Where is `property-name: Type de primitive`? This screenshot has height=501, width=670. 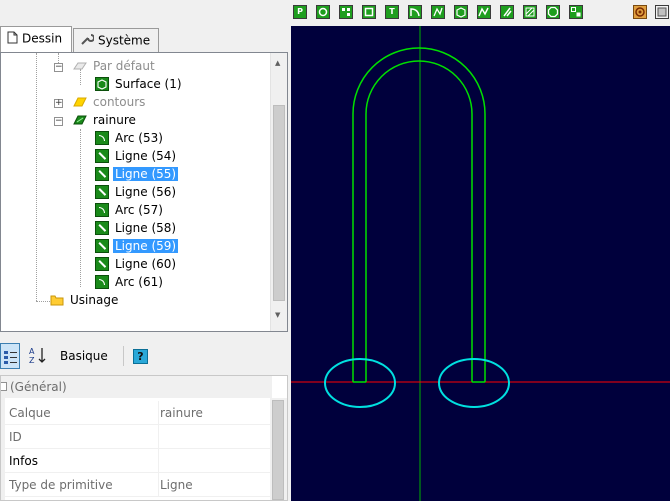
property-name: Type de primitive is located at coordinates (61, 485).